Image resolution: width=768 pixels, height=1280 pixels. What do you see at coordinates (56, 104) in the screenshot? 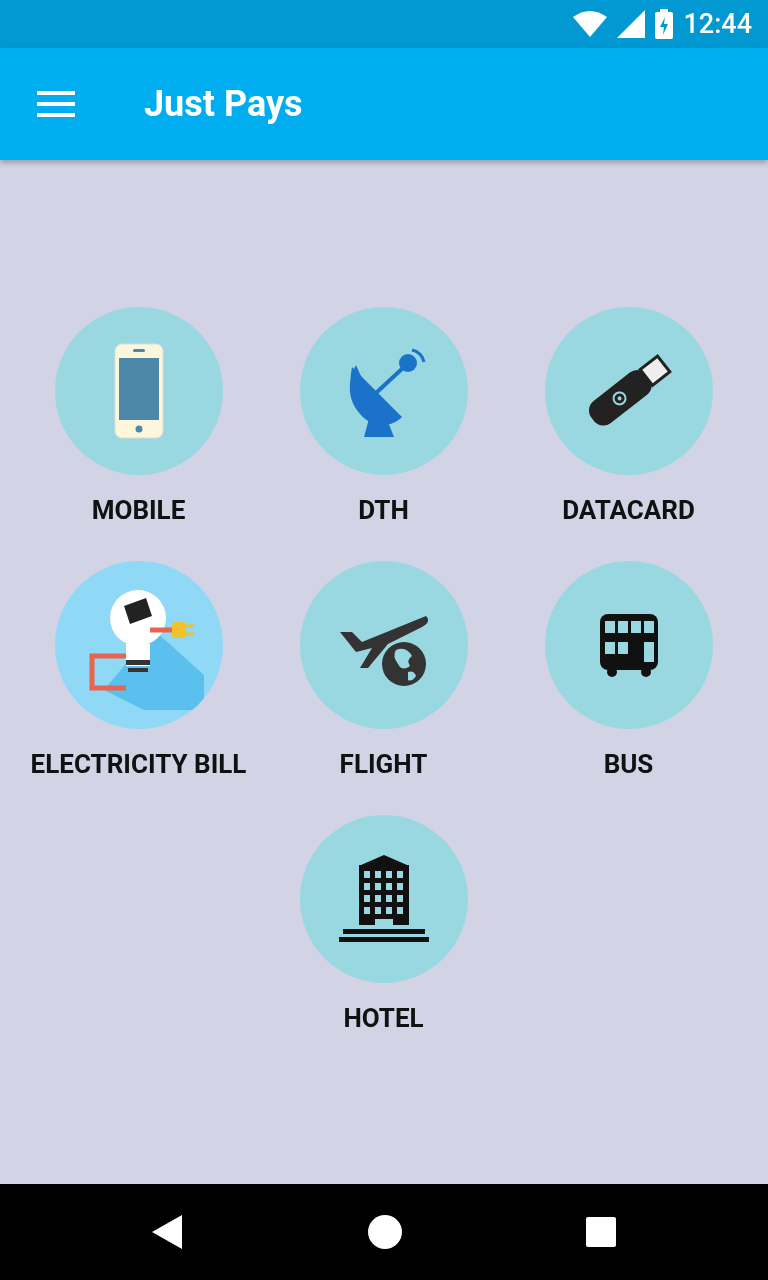
I see `menu-icon` at bounding box center [56, 104].